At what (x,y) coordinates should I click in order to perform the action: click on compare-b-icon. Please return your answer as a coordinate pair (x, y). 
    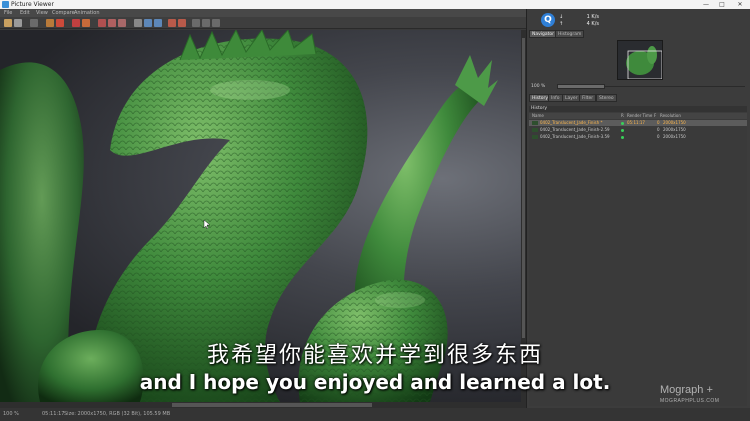
    Looking at the image, I should click on (112, 23).